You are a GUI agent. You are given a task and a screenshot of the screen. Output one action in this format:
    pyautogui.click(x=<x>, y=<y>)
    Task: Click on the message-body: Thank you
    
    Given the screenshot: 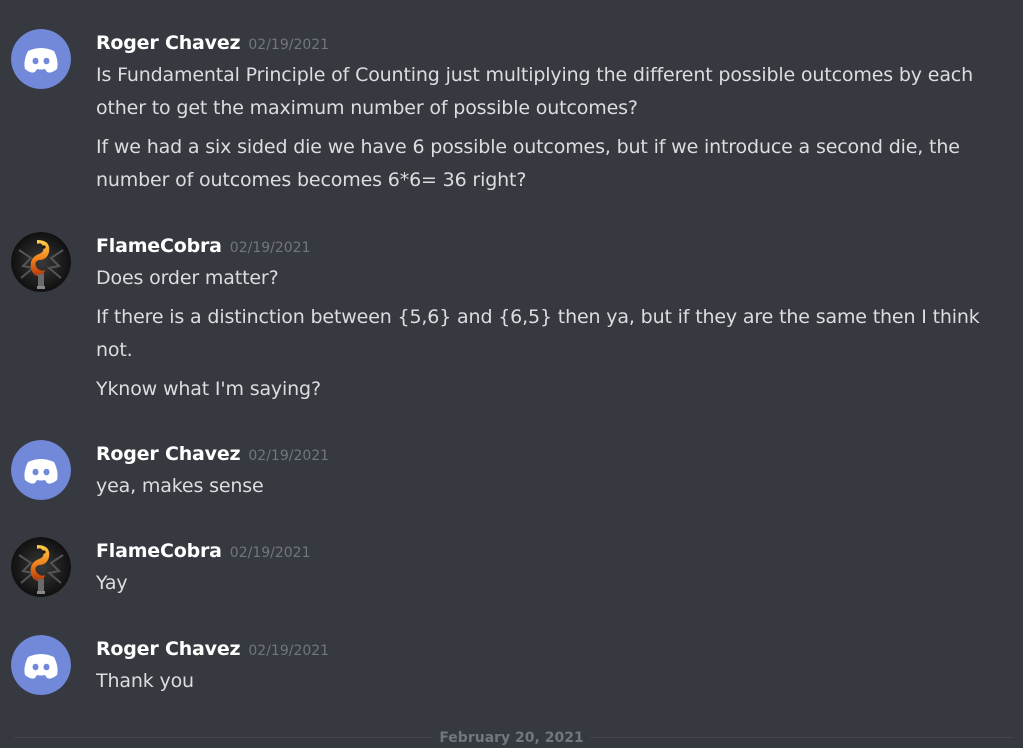 What is the action you would take?
    pyautogui.click(x=546, y=684)
    